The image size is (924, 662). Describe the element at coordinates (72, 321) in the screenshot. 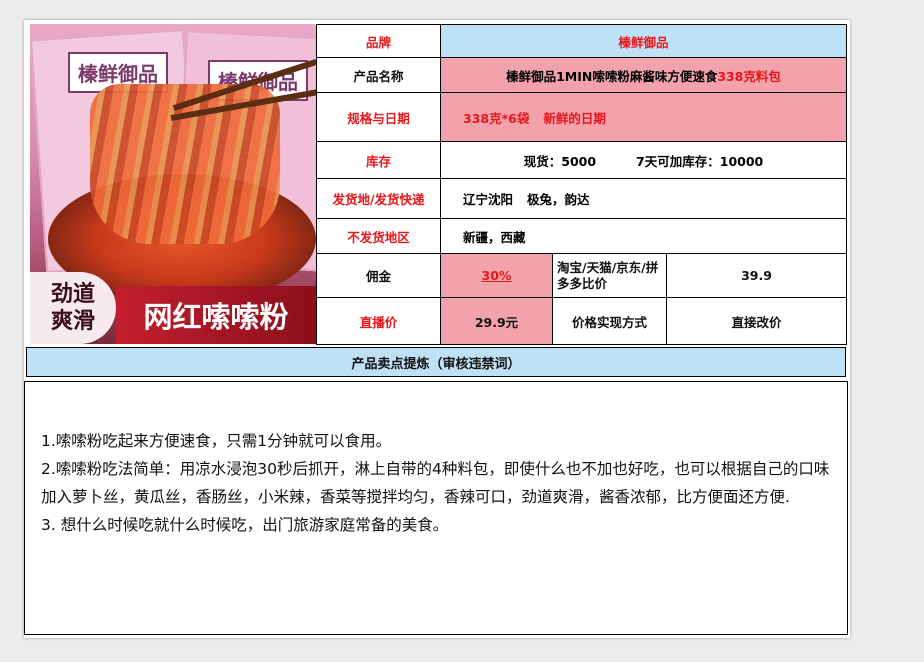

I see `badge-line-2: 爽滑` at that location.